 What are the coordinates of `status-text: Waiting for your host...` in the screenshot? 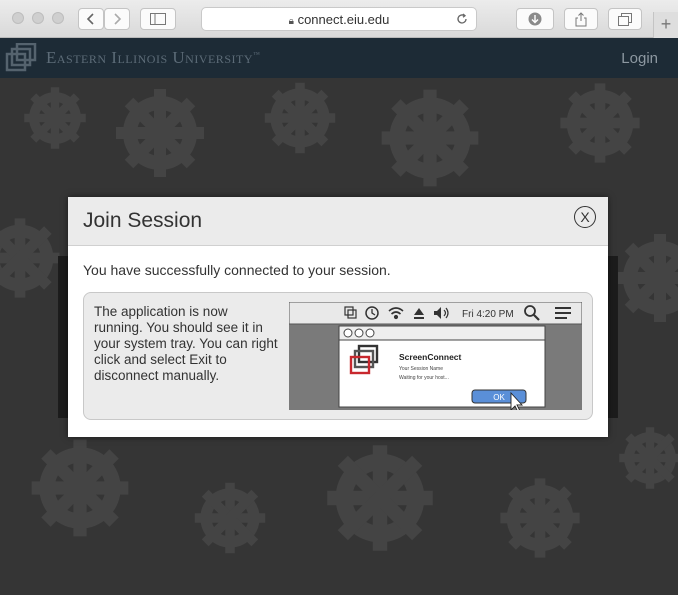 It's located at (424, 378).